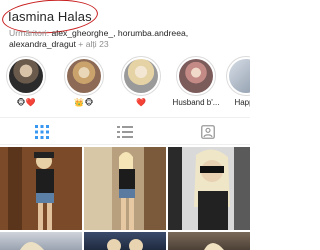 This screenshot has height=250, width=320. What do you see at coordinates (93, 43) in the screenshot?
I see `followed-by-more: + alți 23` at bounding box center [93, 43].